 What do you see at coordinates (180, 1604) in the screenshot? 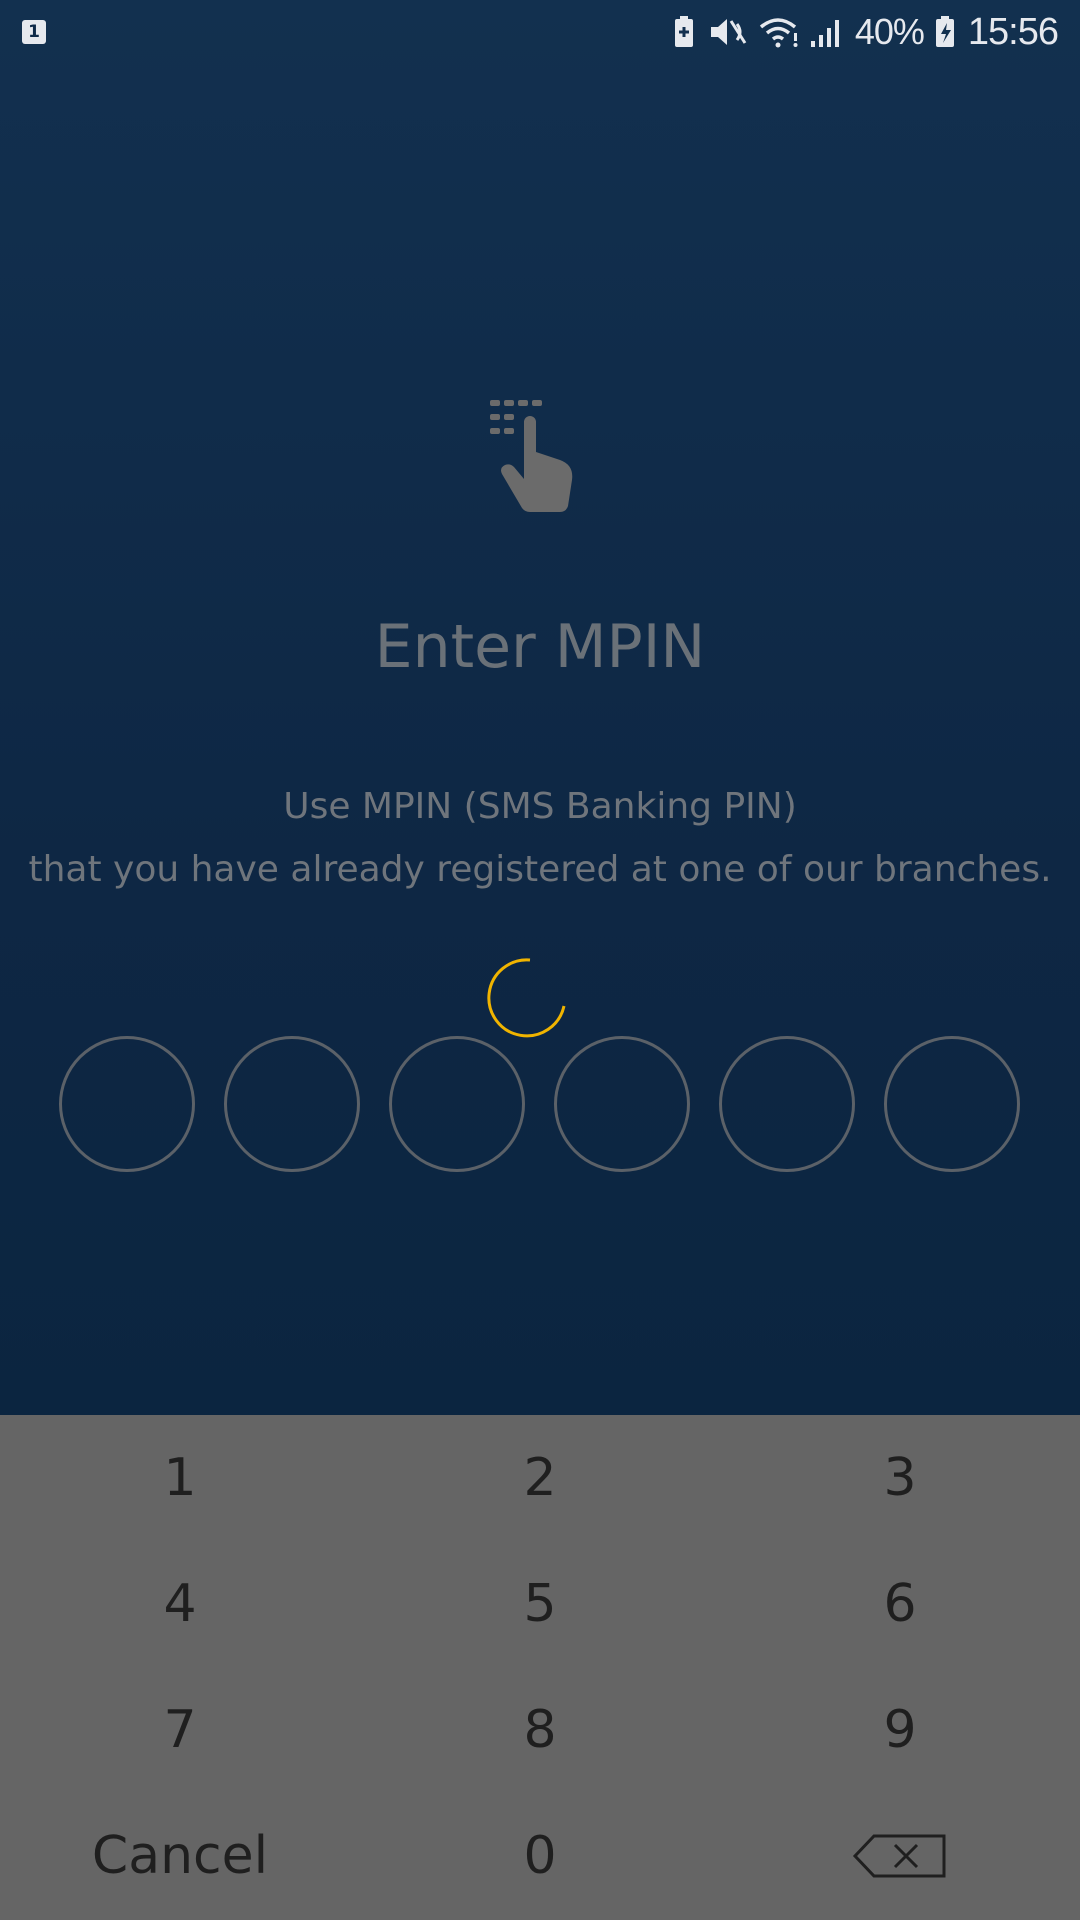
I see `key-4: 4` at bounding box center [180, 1604].